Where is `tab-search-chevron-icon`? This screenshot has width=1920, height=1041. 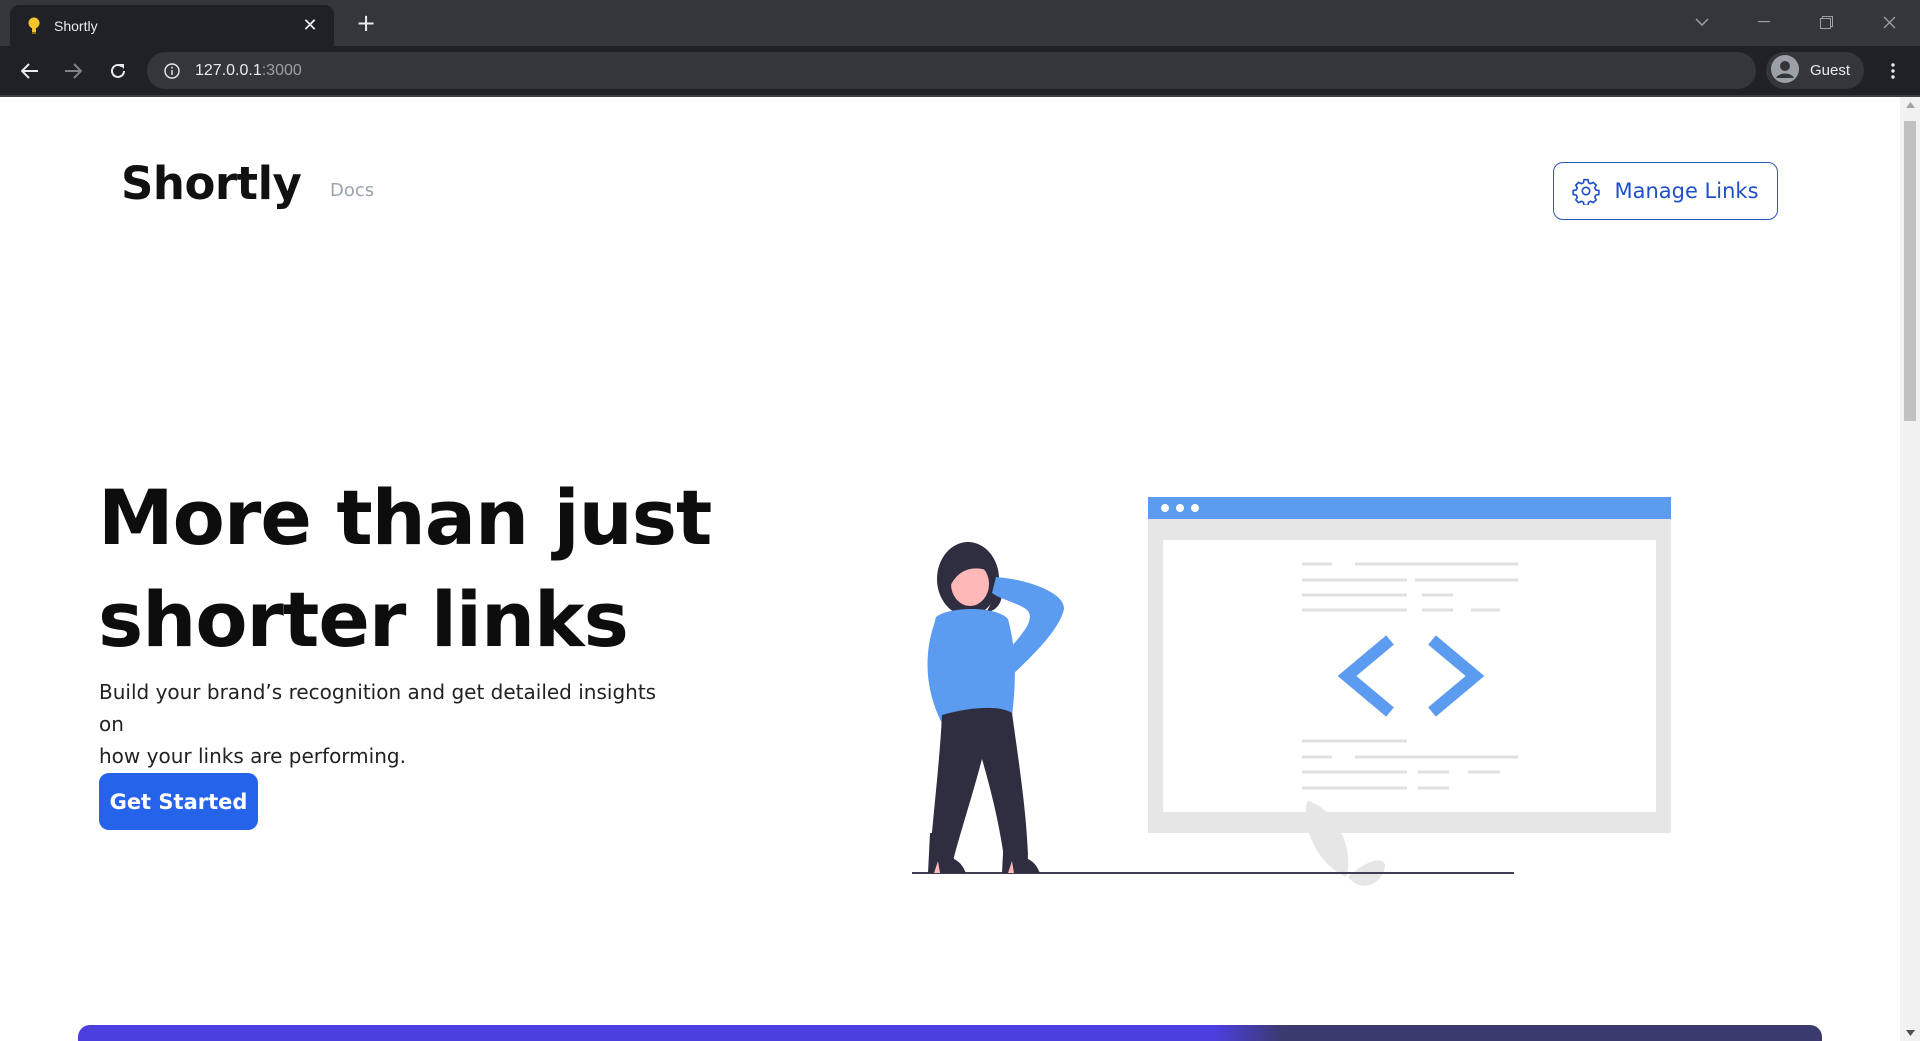
tab-search-chevron-icon is located at coordinates (1702, 22).